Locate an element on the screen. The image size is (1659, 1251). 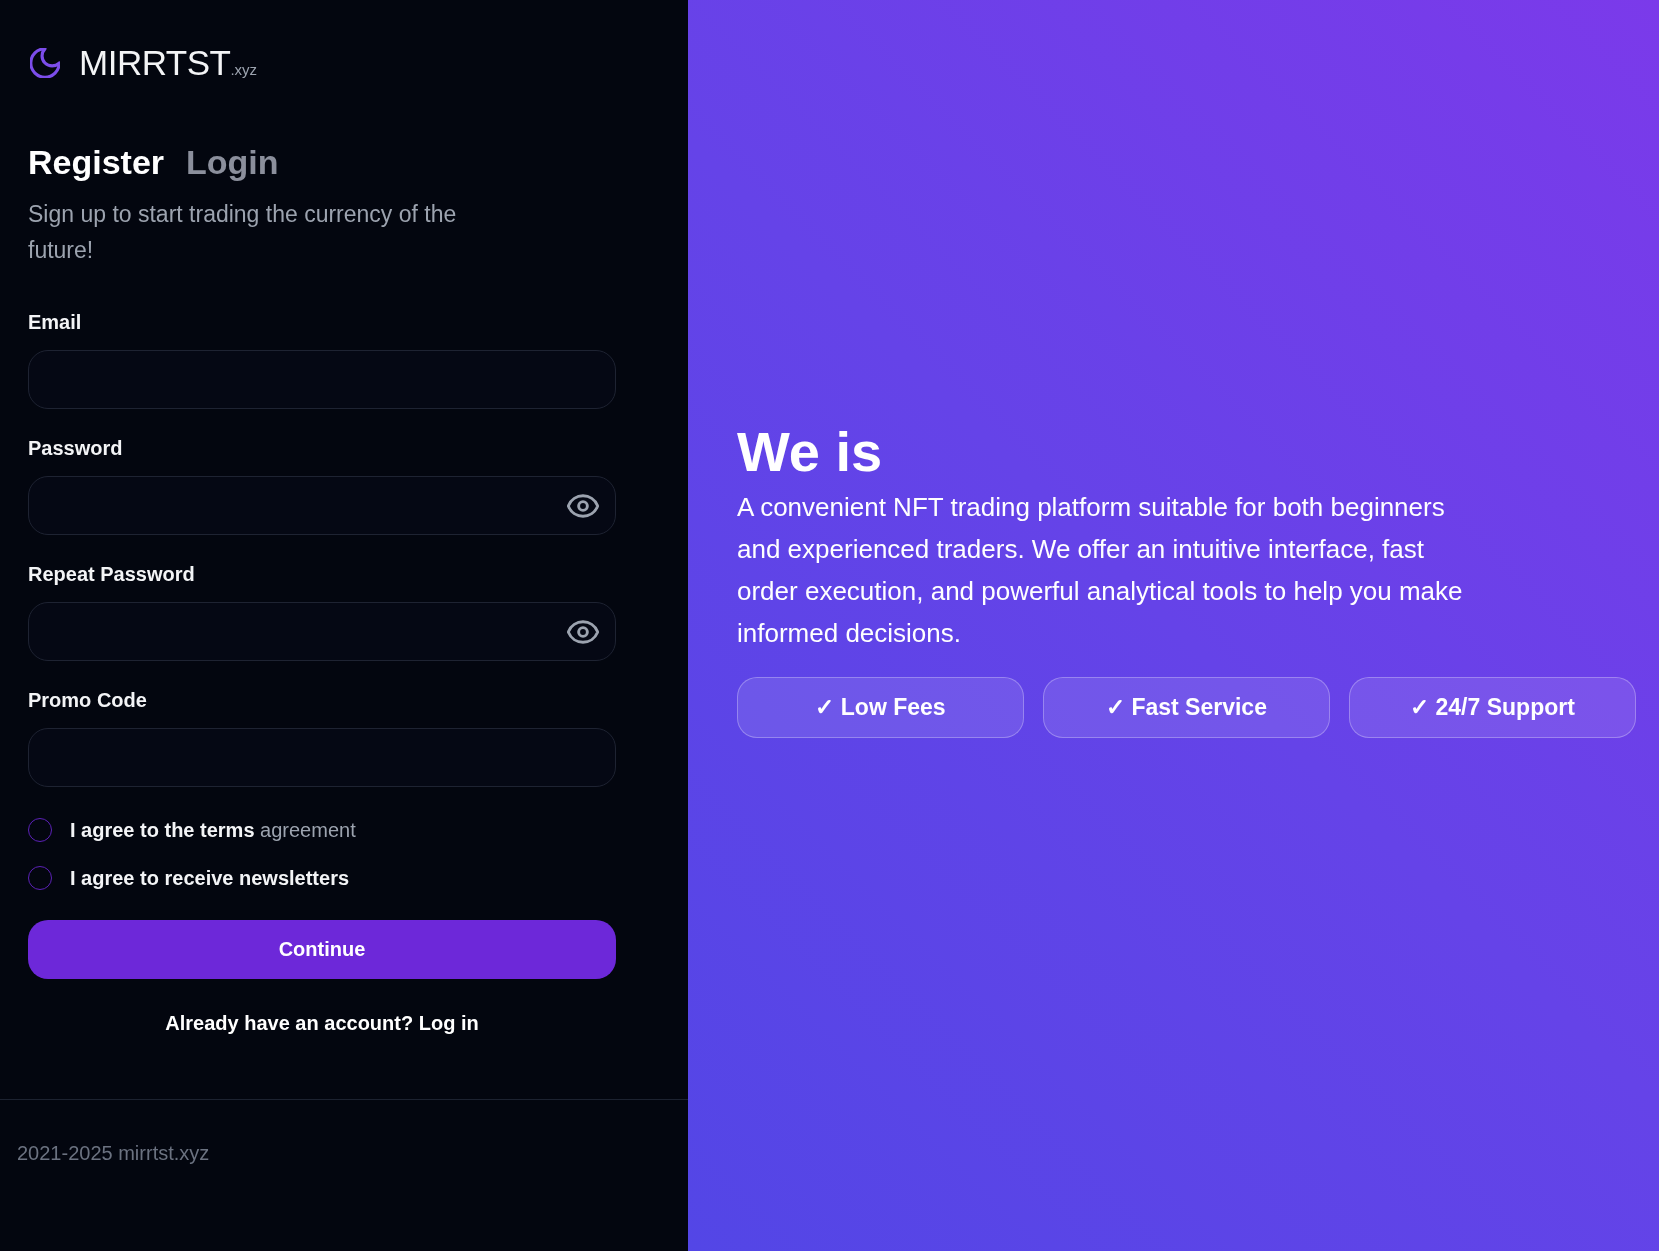
feature-badge: ✓ Fast Service is located at coordinates (1186, 707).